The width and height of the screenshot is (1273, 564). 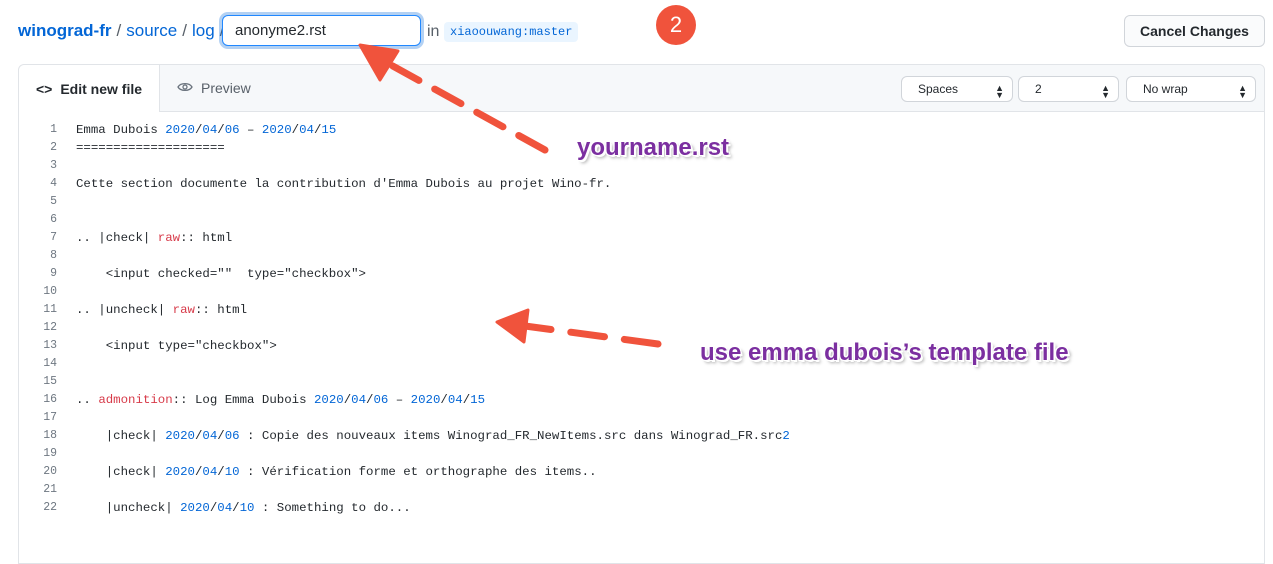 What do you see at coordinates (510, 195) in the screenshot?
I see `annotation-arrows` at bounding box center [510, 195].